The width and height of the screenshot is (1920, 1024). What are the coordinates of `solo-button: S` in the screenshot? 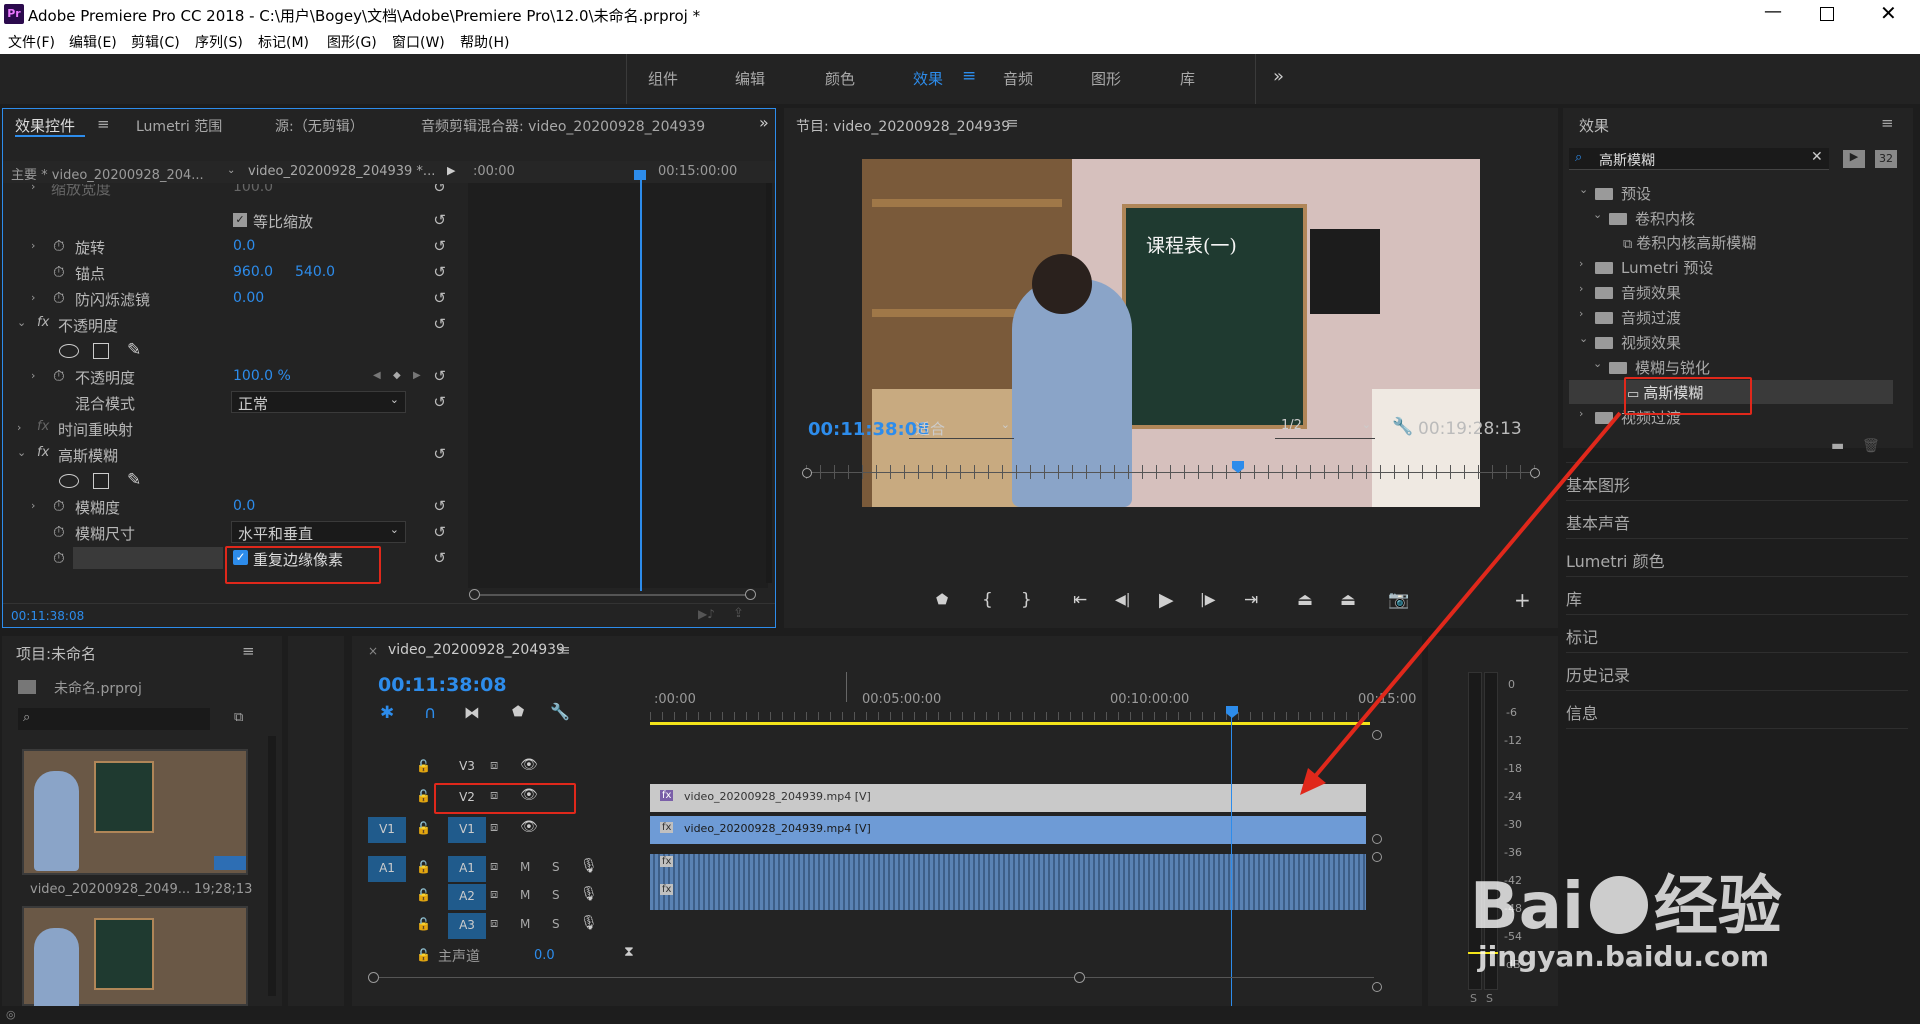 It's located at (556, 924).